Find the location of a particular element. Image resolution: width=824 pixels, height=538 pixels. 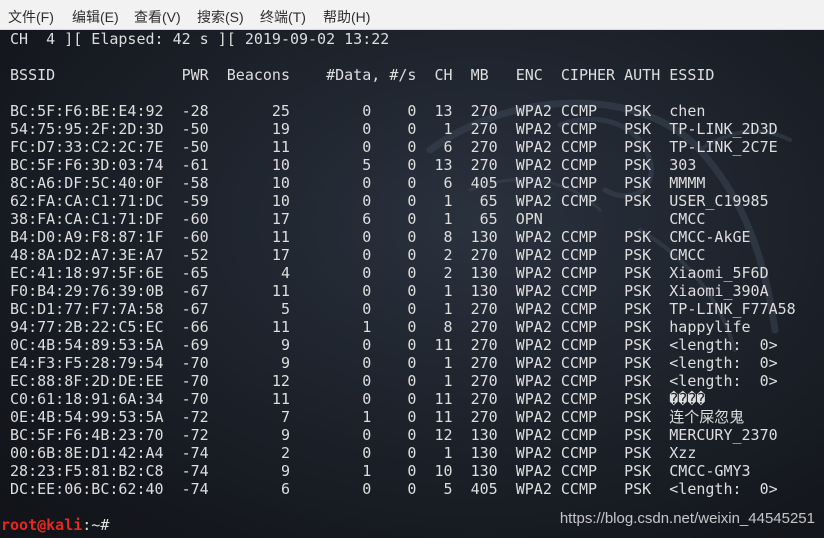

ap-beacons: 10 is located at coordinates (280, 201).